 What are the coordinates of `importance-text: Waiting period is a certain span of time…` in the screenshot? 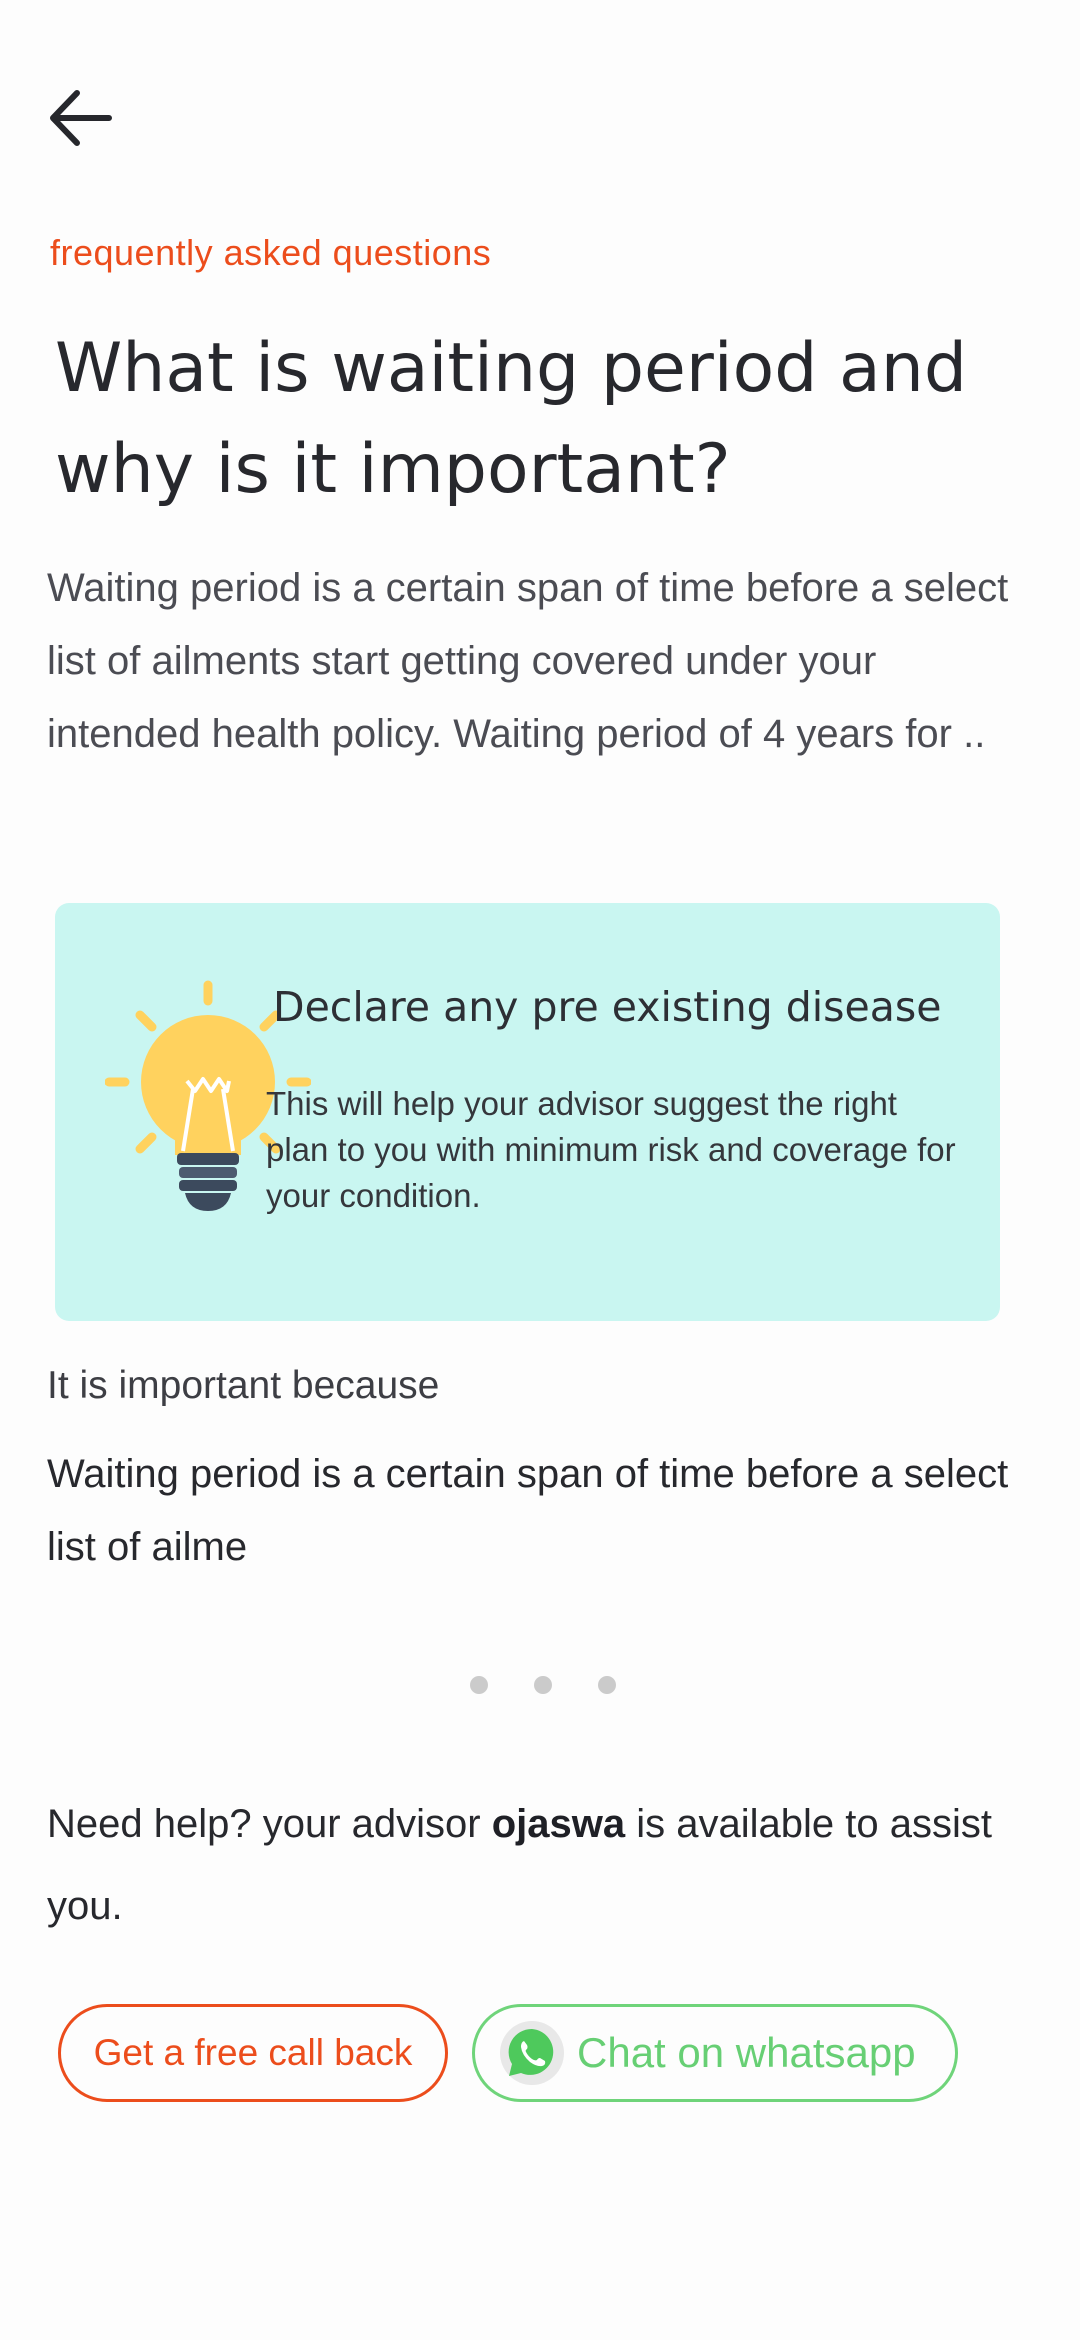 It's located at (528, 1510).